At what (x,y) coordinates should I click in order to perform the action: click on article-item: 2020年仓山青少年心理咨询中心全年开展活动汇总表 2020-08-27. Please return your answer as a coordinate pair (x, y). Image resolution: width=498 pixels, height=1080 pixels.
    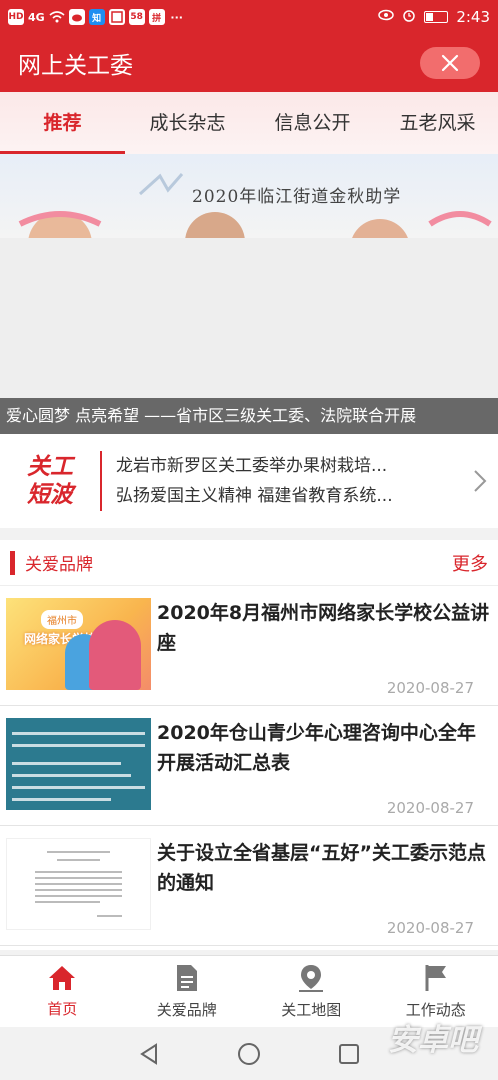
    Looking at the image, I should click on (249, 766).